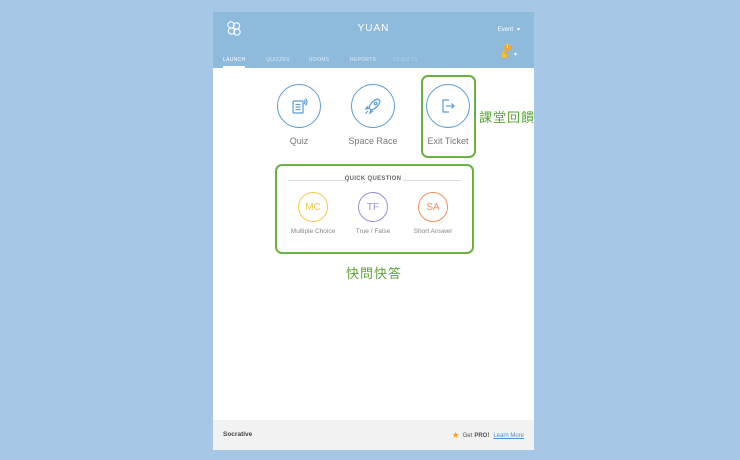 This screenshot has width=740, height=460. I want to click on user-menu: Event ▾, so click(509, 29).